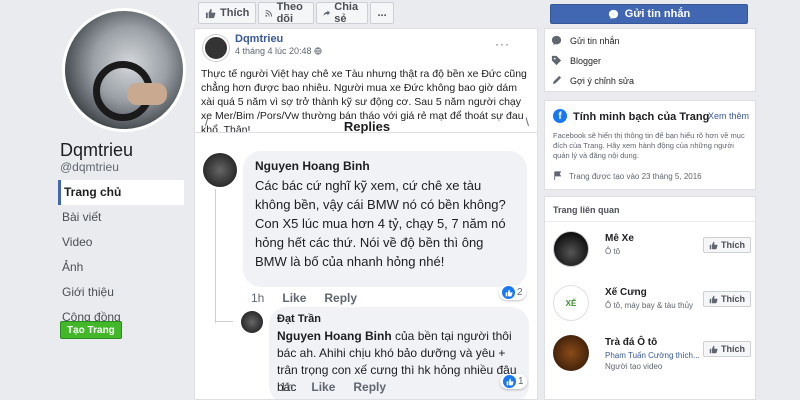 This screenshot has height=400, width=800. What do you see at coordinates (557, 80) in the screenshot?
I see `pencil-icon` at bounding box center [557, 80].